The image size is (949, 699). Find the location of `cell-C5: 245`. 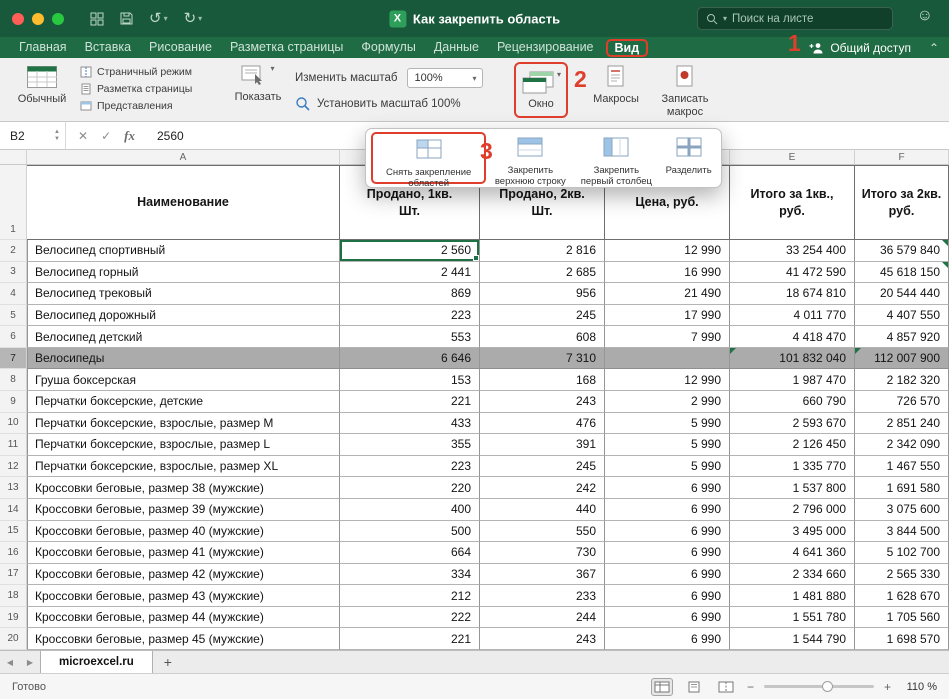

cell-C5: 245 is located at coordinates (542, 315).